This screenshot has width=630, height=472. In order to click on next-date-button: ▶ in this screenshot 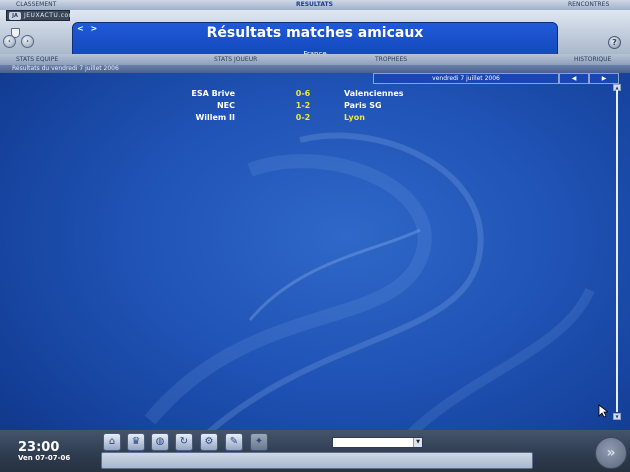, I will do `click(604, 78)`.